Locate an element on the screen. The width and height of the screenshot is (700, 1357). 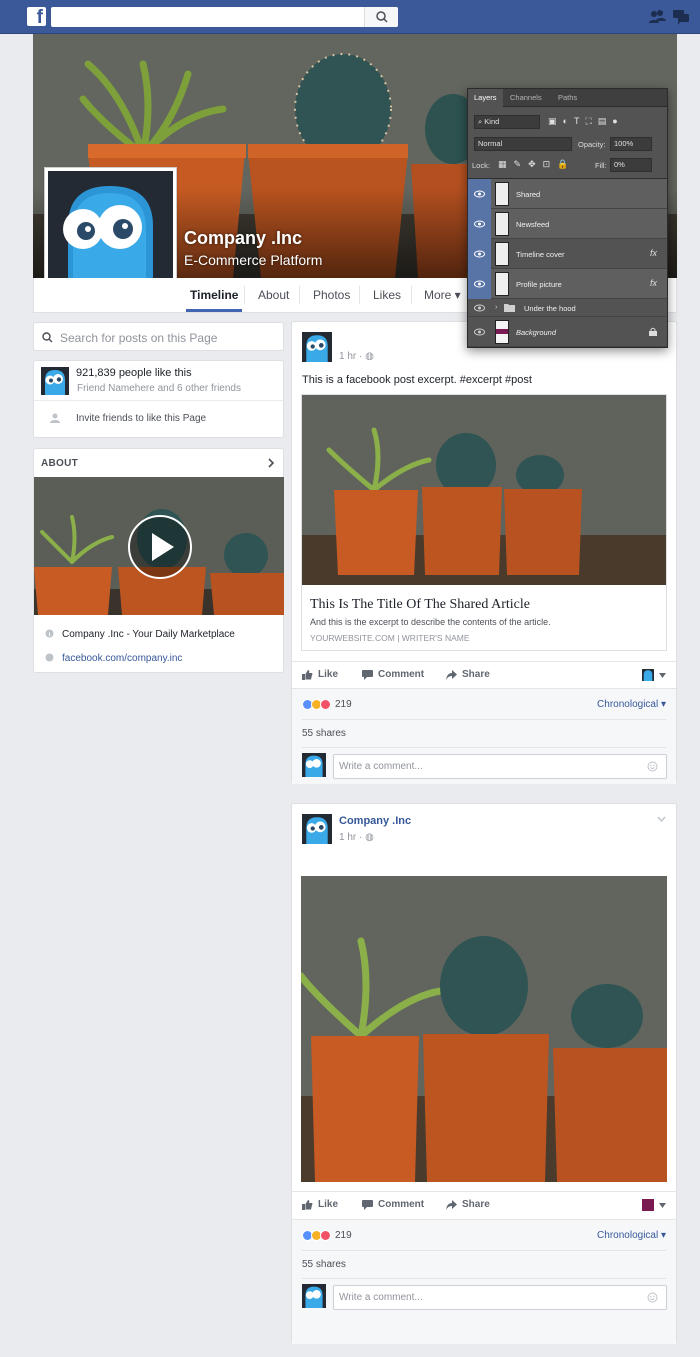
about-video is located at coordinates (159, 546).